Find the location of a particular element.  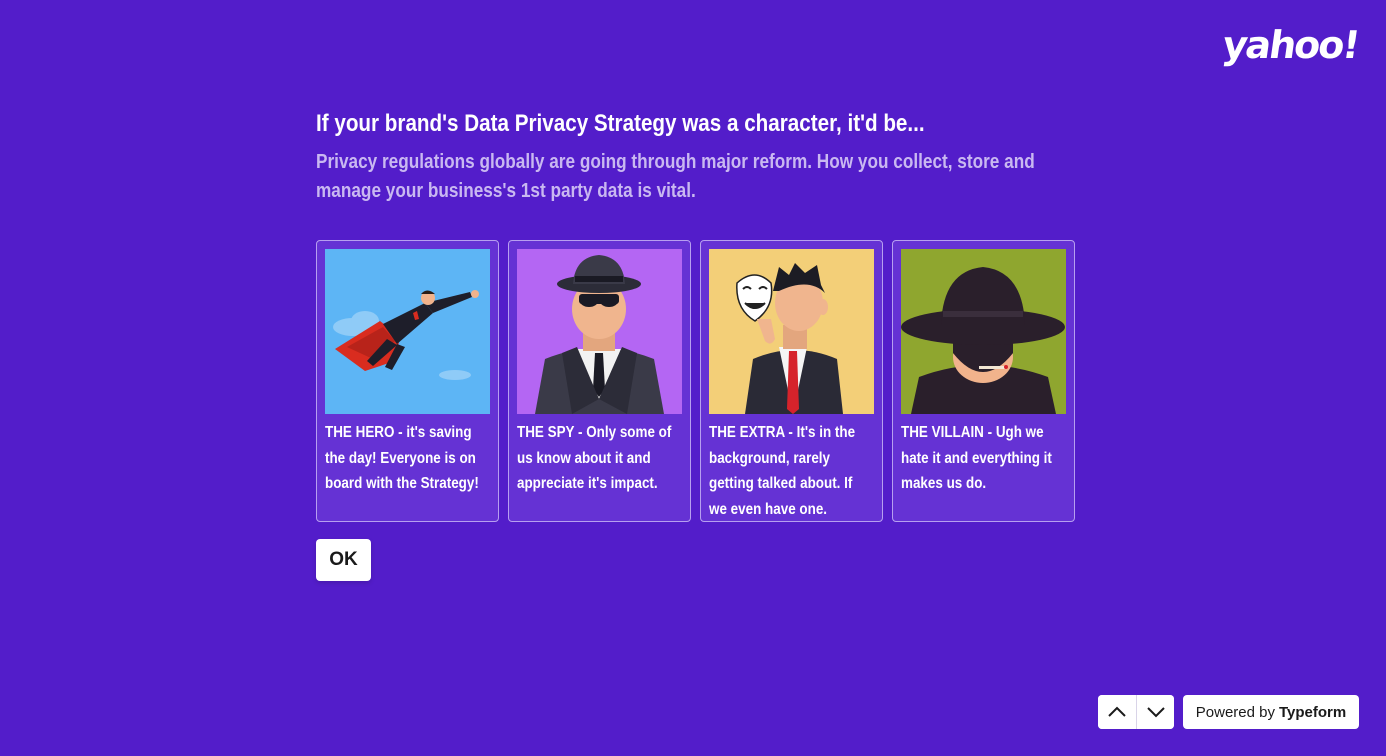

nav-down-button is located at coordinates (1155, 712).